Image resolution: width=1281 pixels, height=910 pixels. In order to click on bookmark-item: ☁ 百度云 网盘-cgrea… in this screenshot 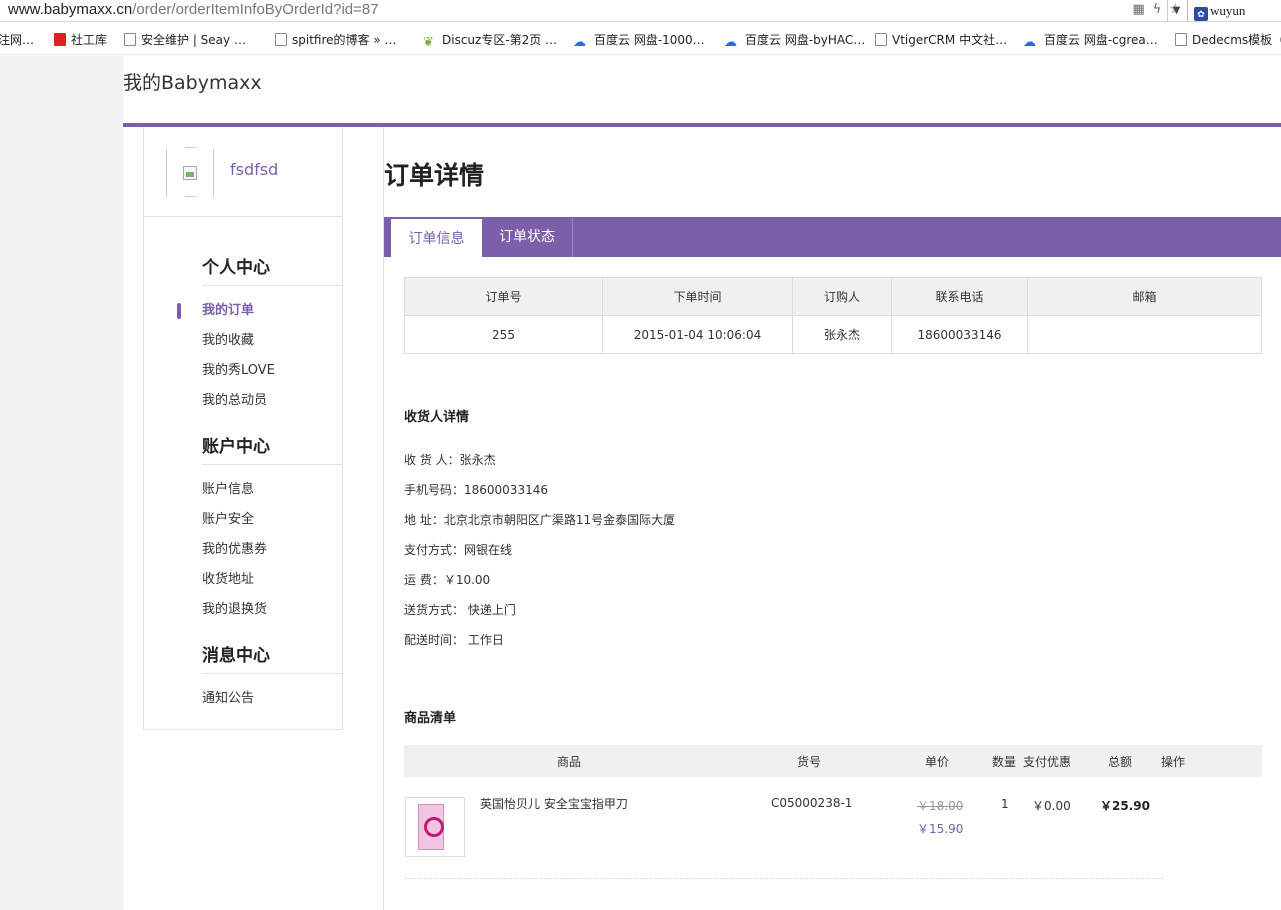, I will do `click(1090, 40)`.